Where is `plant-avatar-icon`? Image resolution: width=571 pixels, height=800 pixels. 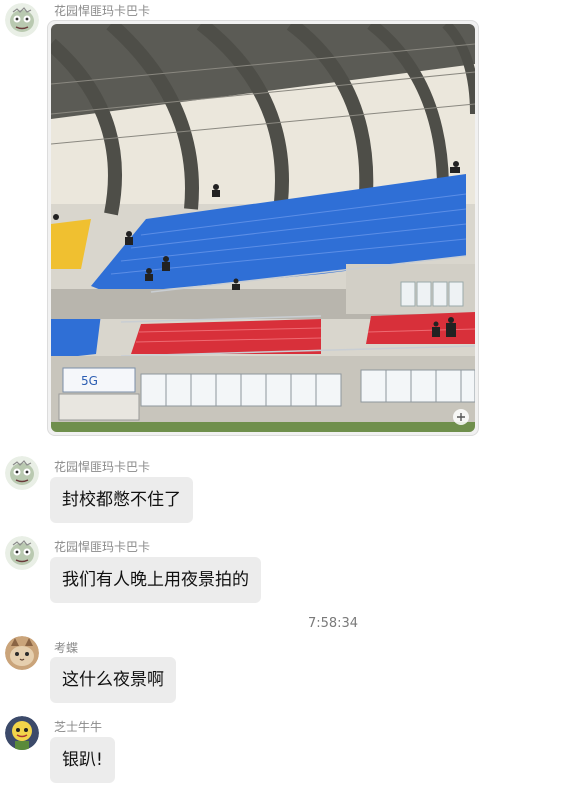 plant-avatar-icon is located at coordinates (22, 733).